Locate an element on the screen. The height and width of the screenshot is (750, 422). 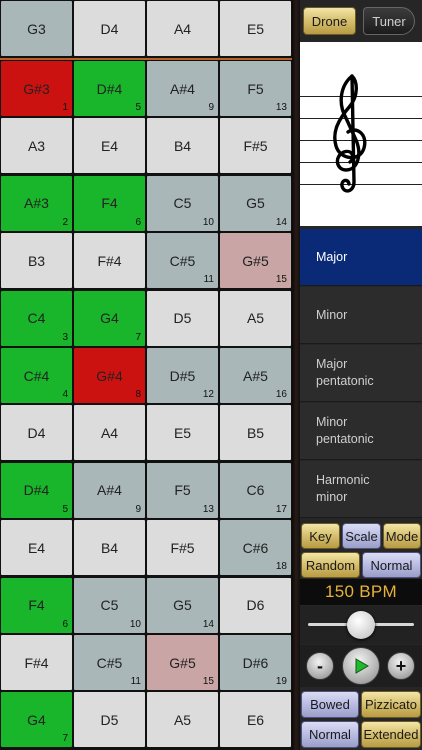
note-cell: A#3 2 is located at coordinates (36, 203).